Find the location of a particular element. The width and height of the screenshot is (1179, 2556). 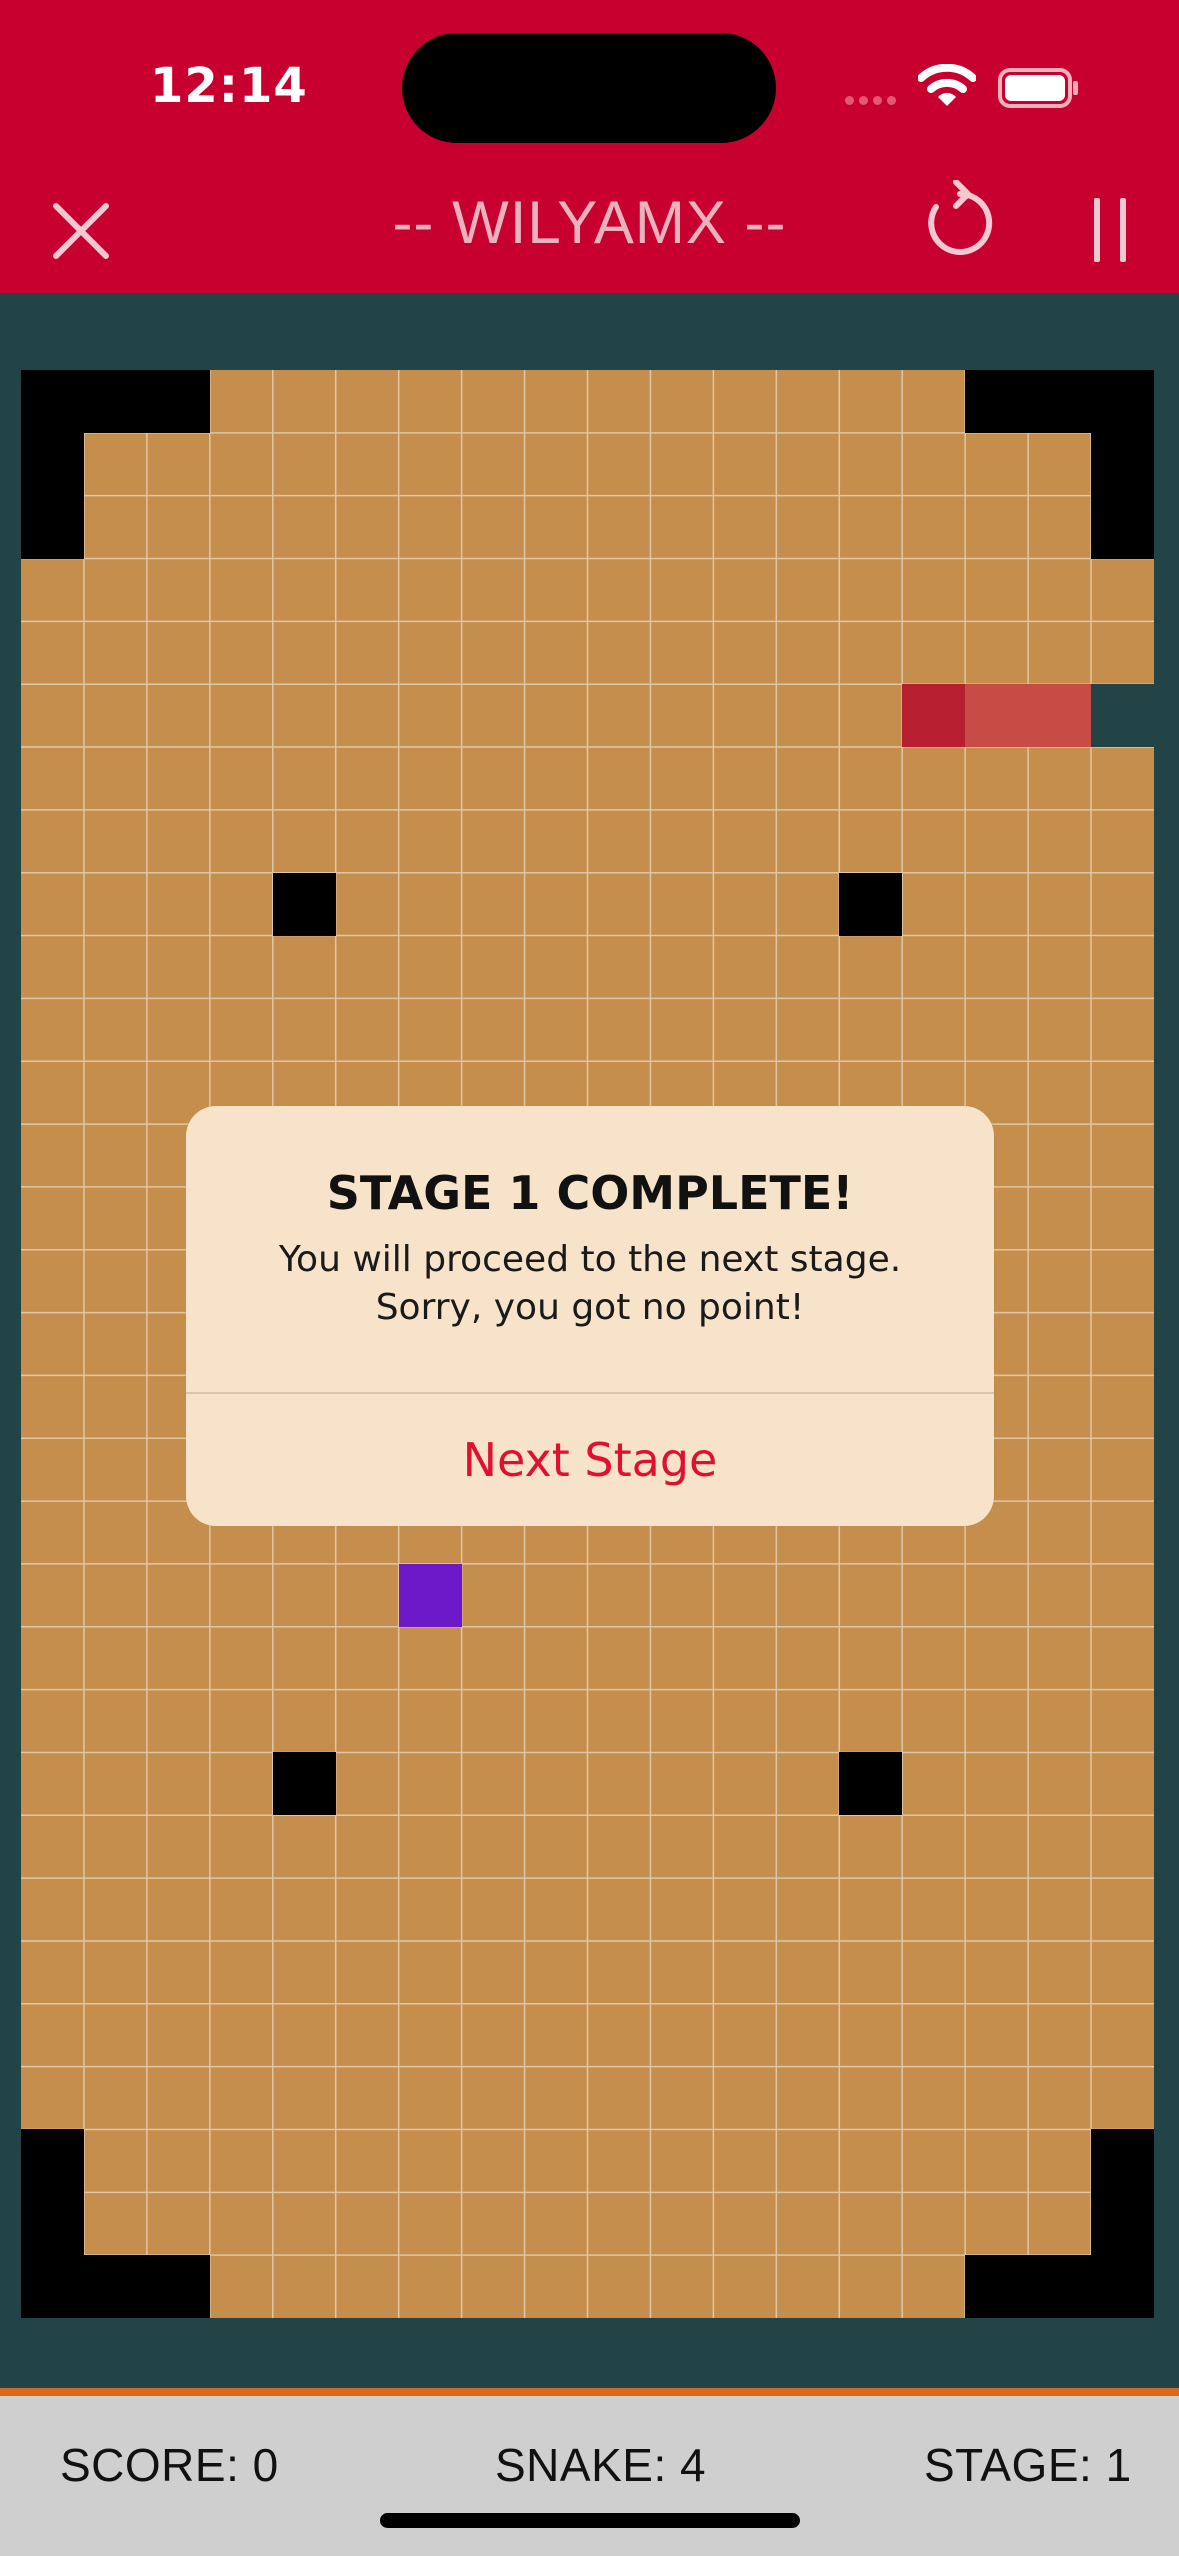

dialog-message-line: Sorry, you got no point! is located at coordinates (590, 1307).